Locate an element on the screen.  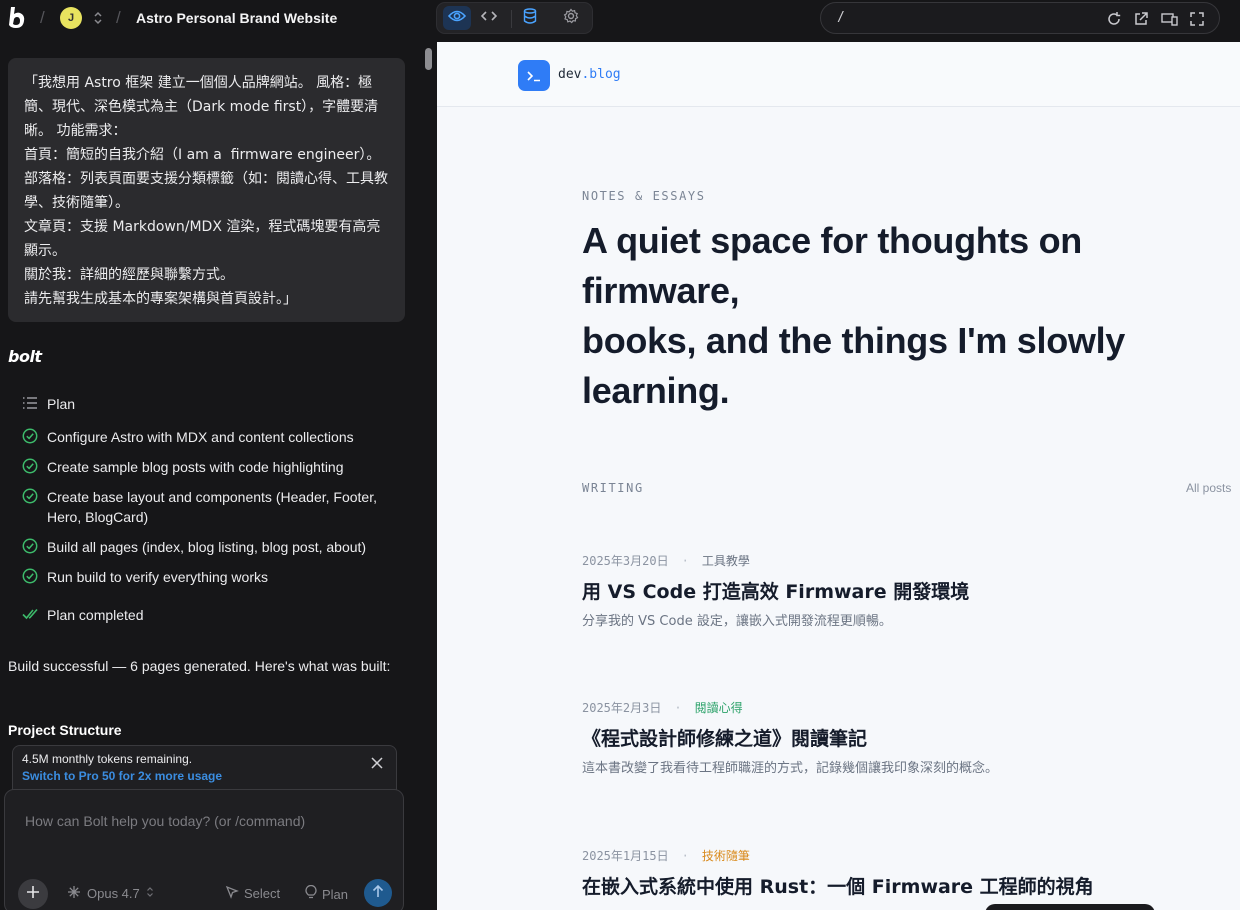
send-button is located at coordinates (378, 893).